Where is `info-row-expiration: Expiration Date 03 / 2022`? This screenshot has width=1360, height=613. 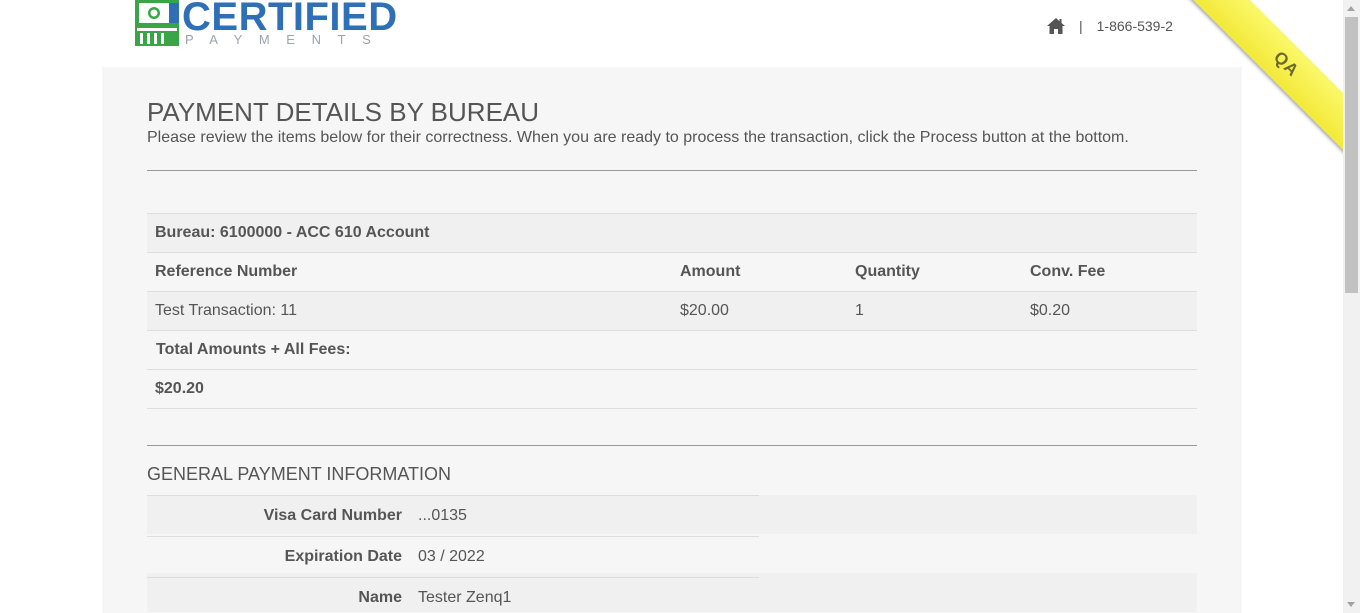
info-row-expiration: Expiration Date 03 / 2022 is located at coordinates (453, 557).